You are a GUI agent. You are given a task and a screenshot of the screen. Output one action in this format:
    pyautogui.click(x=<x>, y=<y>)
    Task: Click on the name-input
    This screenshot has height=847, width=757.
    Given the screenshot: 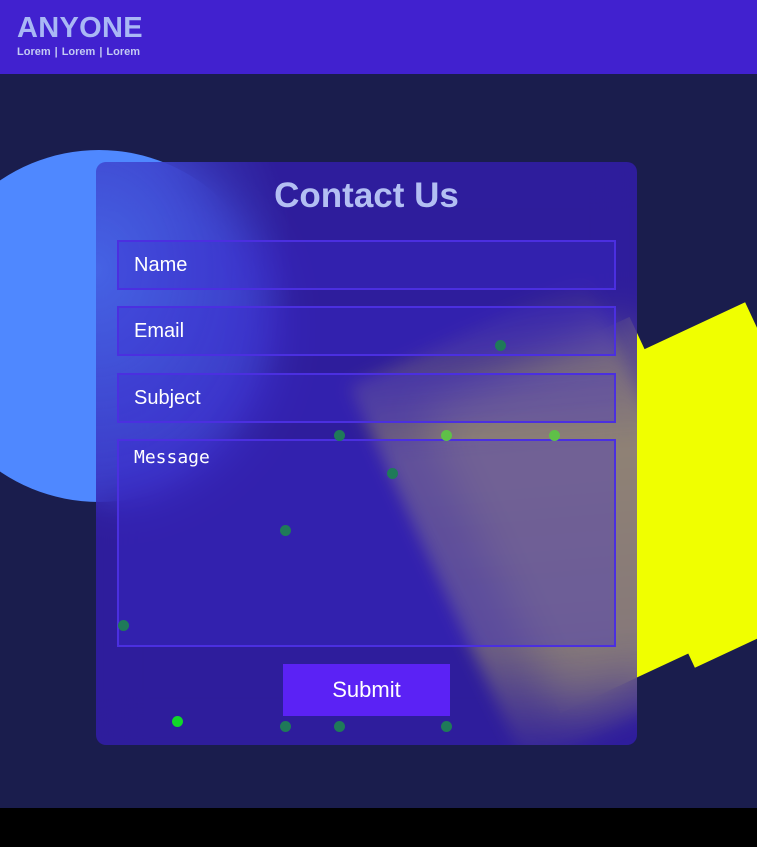 What is the action you would take?
    pyautogui.click(x=366, y=265)
    